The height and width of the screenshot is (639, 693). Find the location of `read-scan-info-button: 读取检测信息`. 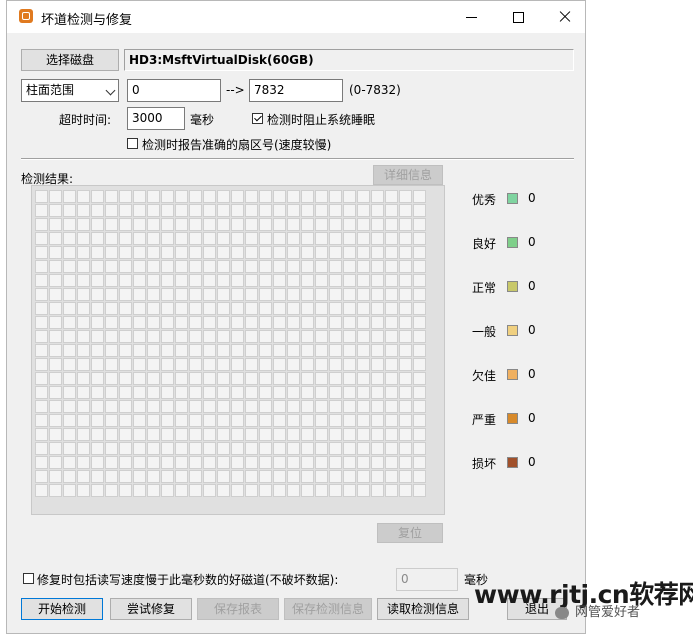

read-scan-info-button: 读取检测信息 is located at coordinates (423, 609).